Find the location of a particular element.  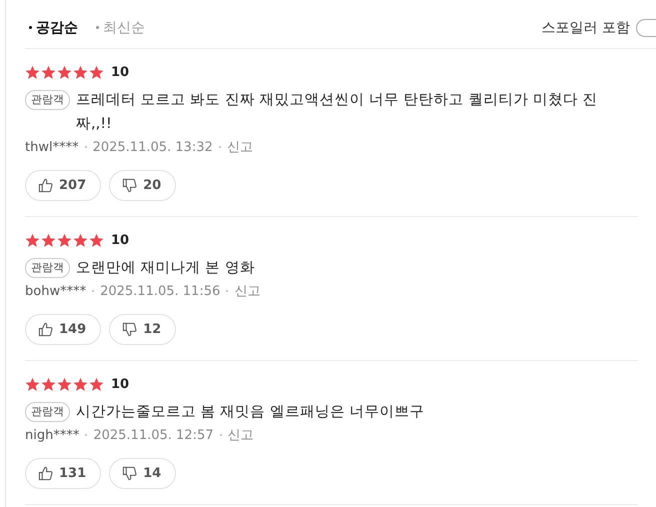

review-date: 2025.11.05. 12:57 is located at coordinates (153, 435).